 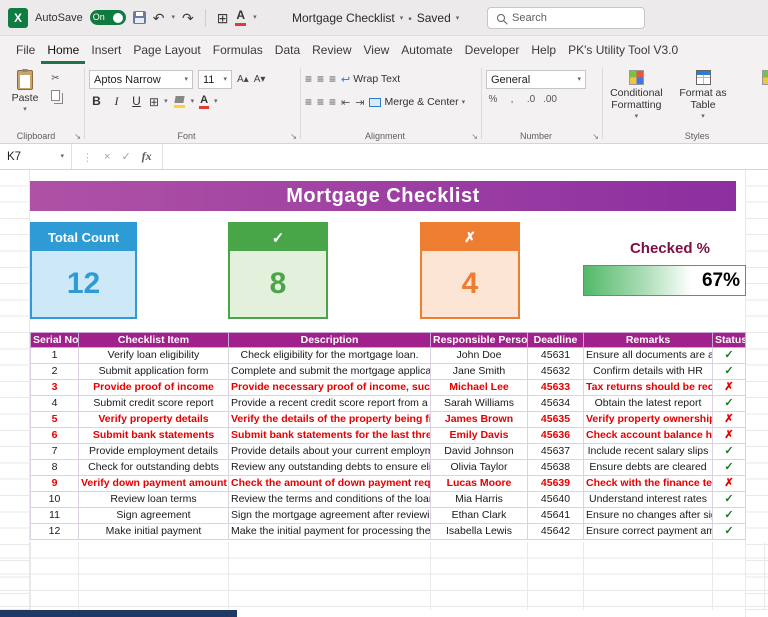 I want to click on cell-deadline: 45636, so click(x=555, y=435).